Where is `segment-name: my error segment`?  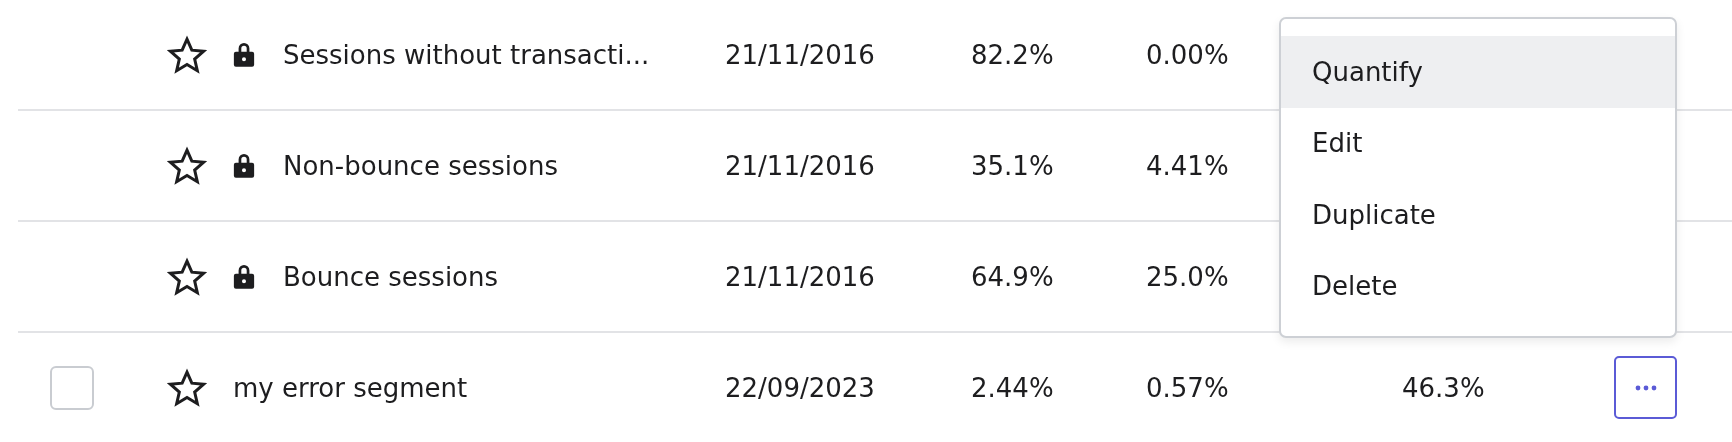
segment-name: my error segment is located at coordinates (350, 387).